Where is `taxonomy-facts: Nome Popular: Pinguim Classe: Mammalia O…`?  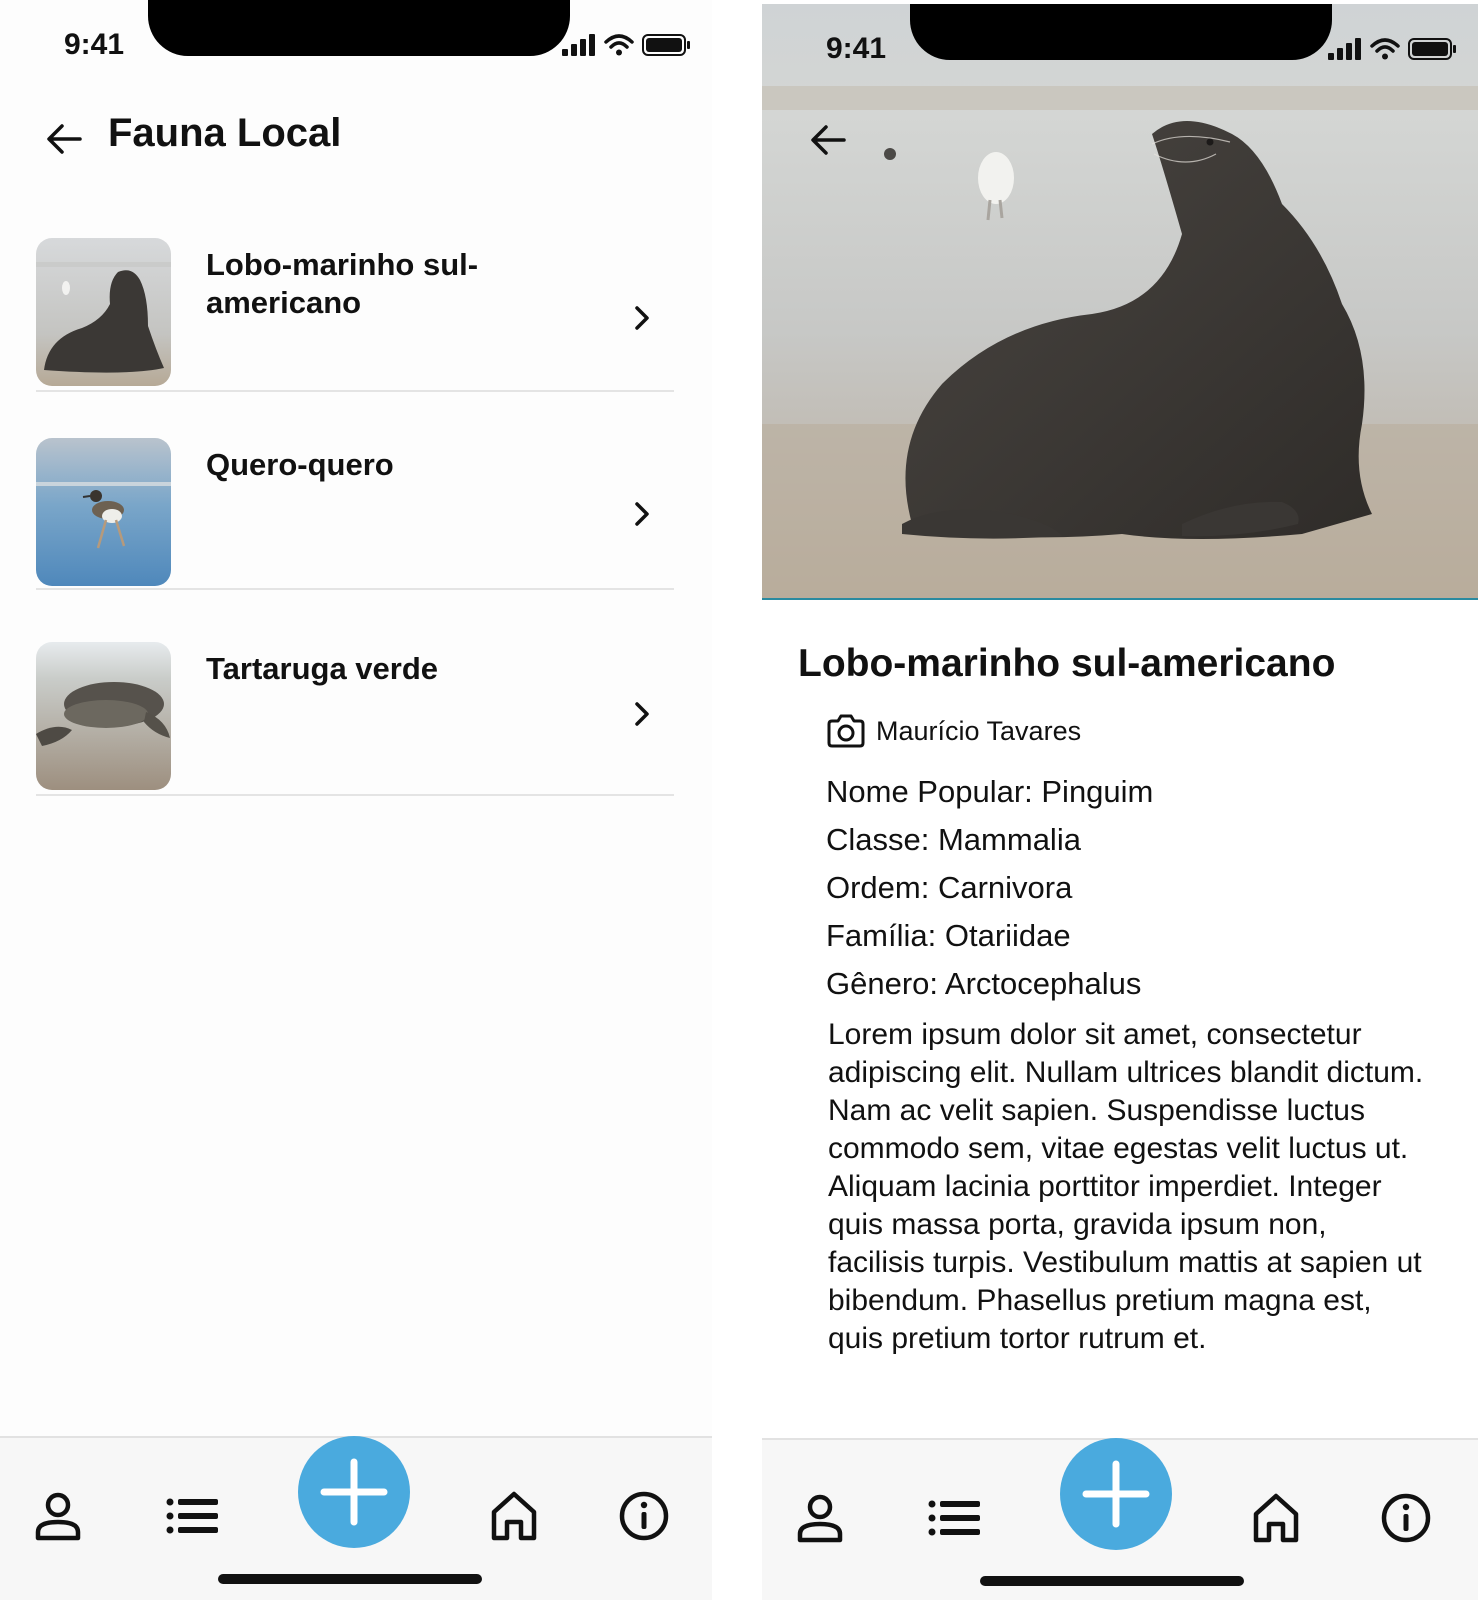 taxonomy-facts: Nome Popular: Pinguim Classe: Mammalia O… is located at coordinates (989, 888).